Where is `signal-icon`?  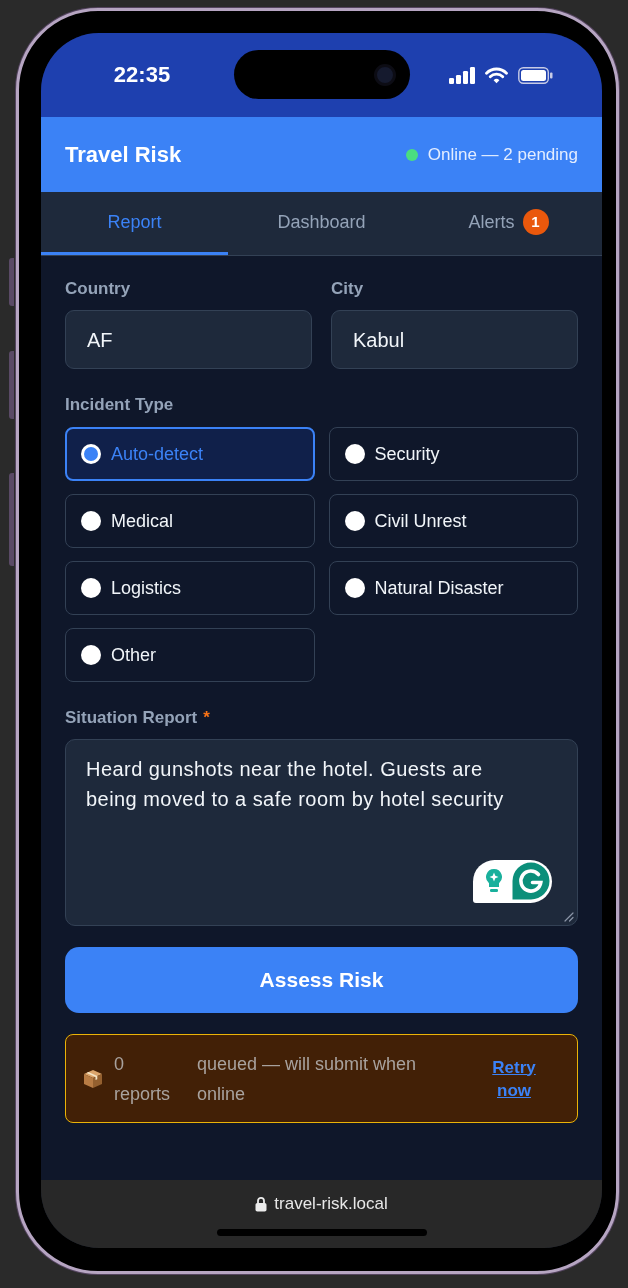 signal-icon is located at coordinates (462, 75).